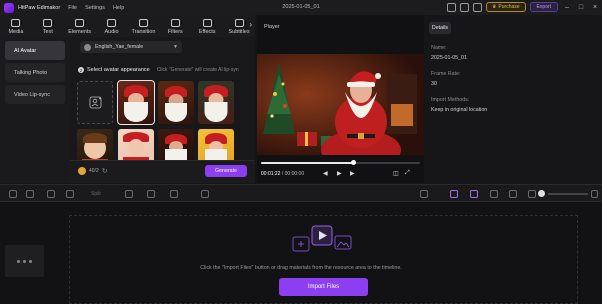 The width and height of the screenshot is (602, 304). What do you see at coordinates (301, 193) in the screenshot?
I see `timeline-toolbar: Split` at bounding box center [301, 193].